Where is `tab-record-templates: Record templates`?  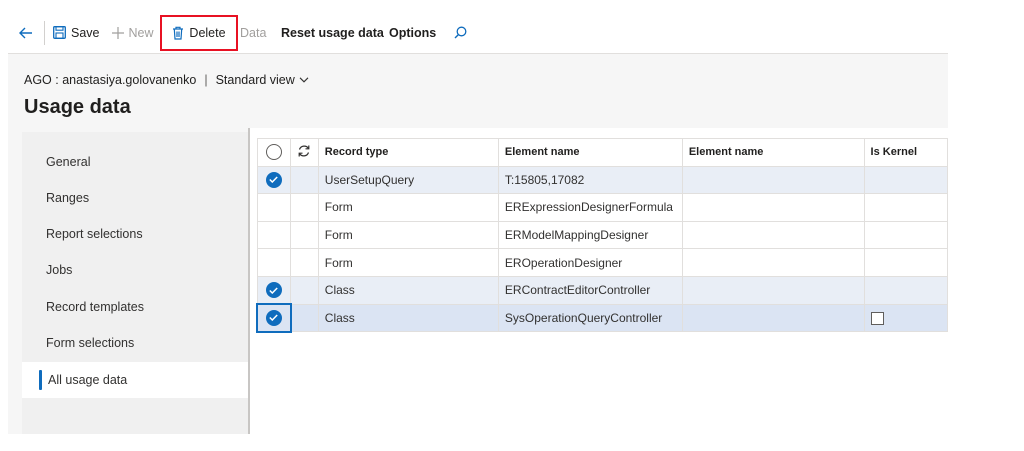 tab-record-templates: Record templates is located at coordinates (135, 307).